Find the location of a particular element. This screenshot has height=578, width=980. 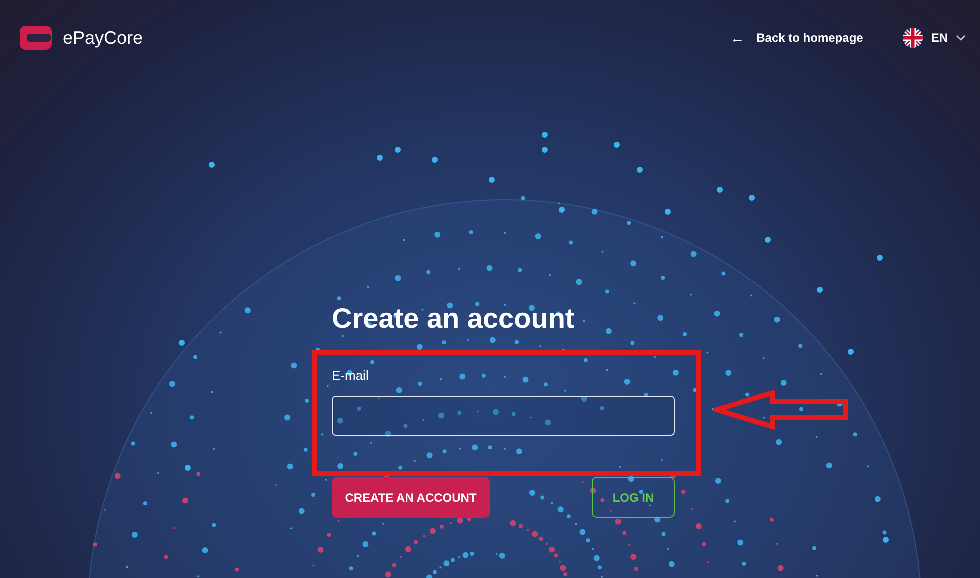

log-in-button: LOG IN is located at coordinates (633, 497).